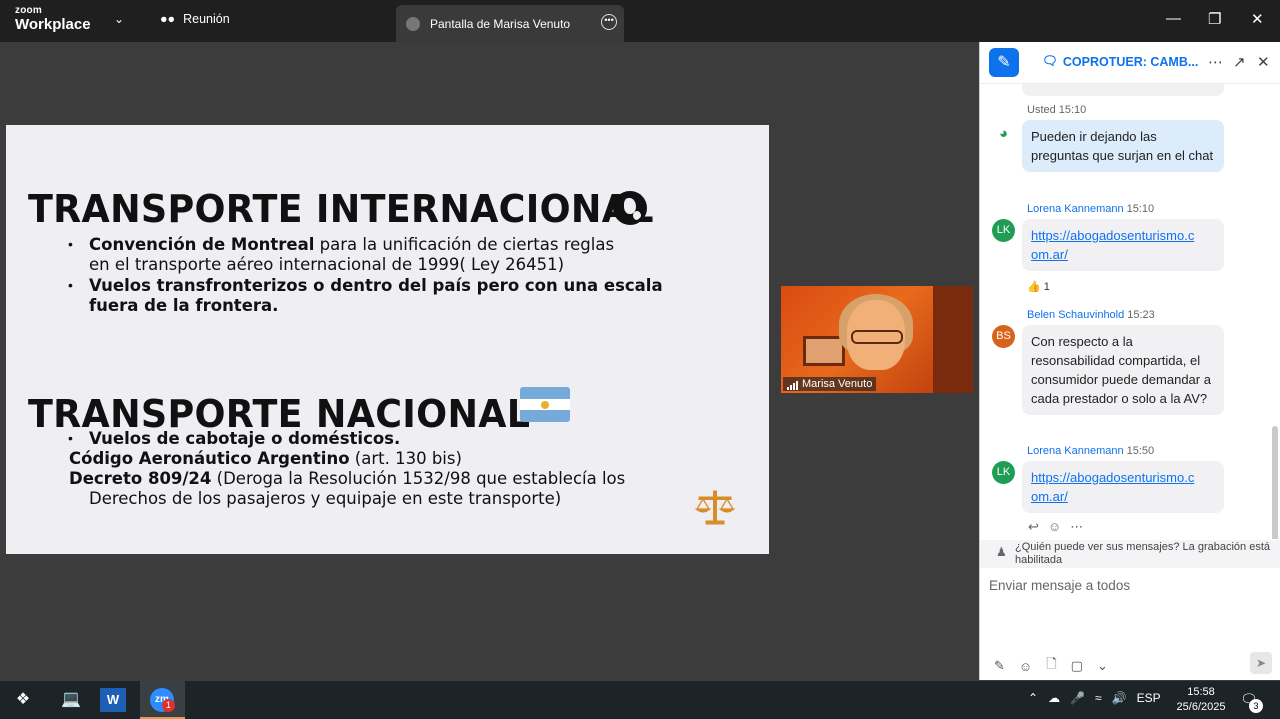 Image resolution: width=1280 pixels, height=719 pixels. What do you see at coordinates (1201, 700) in the screenshot?
I see `clock: 15:58 25/6/2025` at bounding box center [1201, 700].